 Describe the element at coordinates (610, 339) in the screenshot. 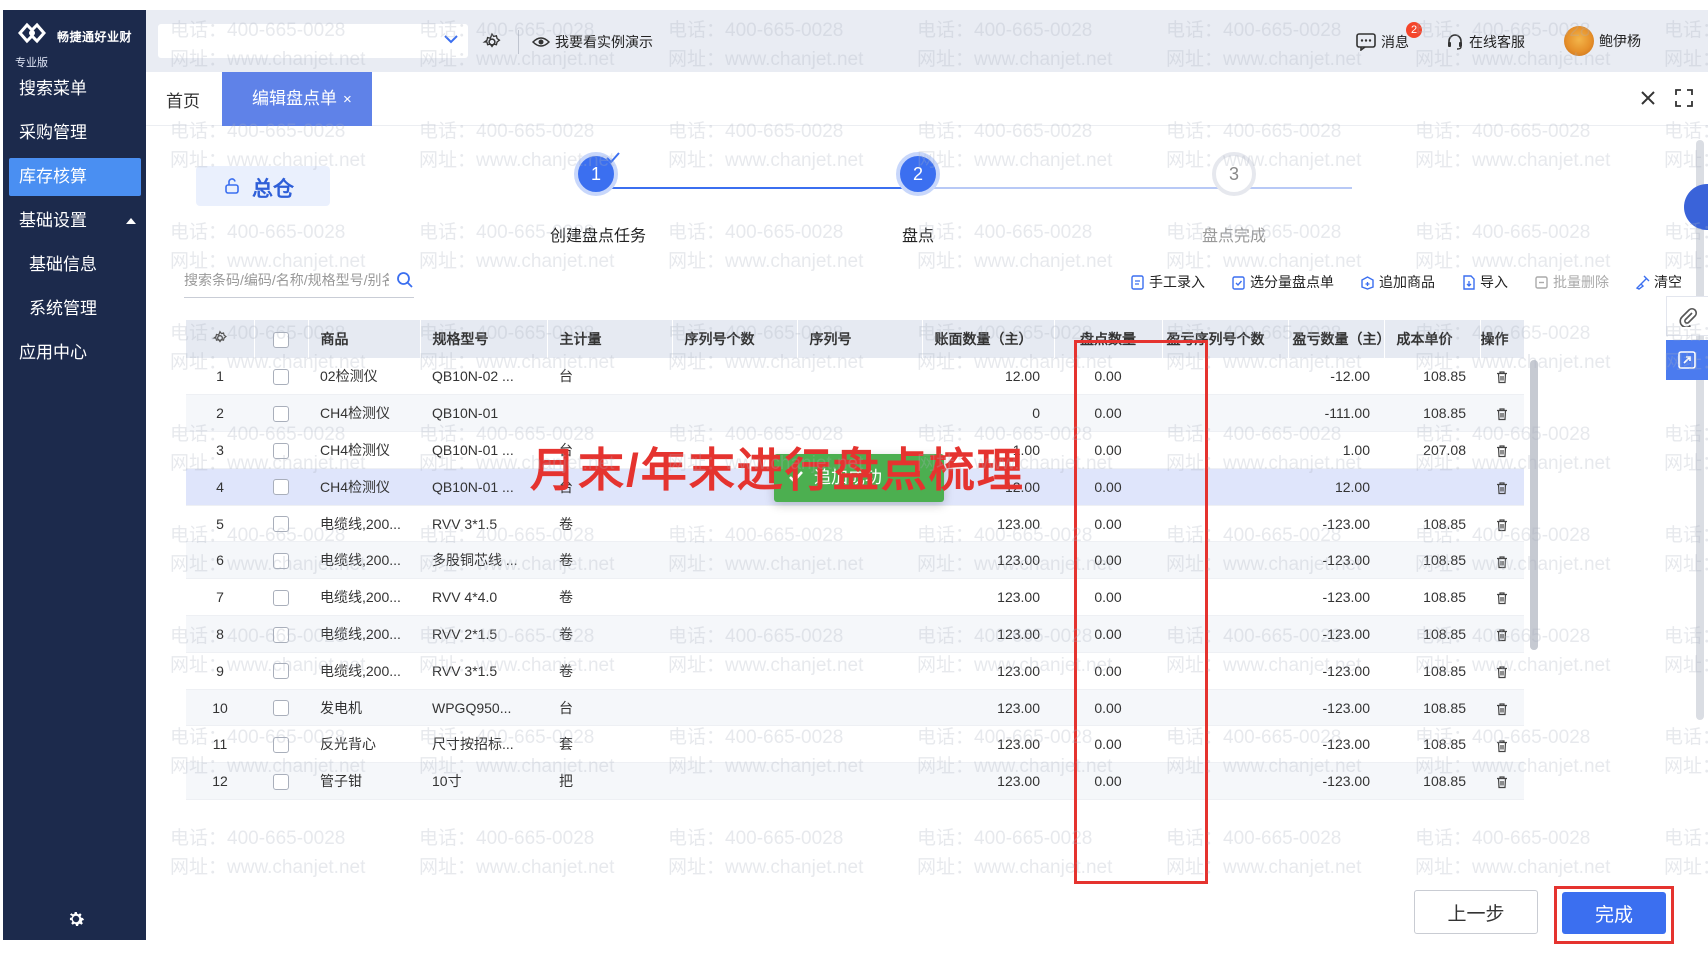

I see `column-header-unit: 主计量` at that location.